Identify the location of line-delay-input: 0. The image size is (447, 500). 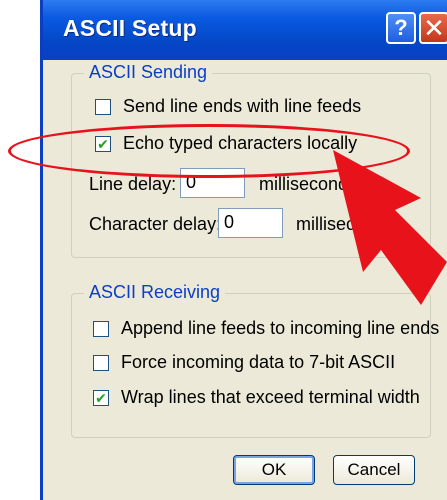
(212, 183).